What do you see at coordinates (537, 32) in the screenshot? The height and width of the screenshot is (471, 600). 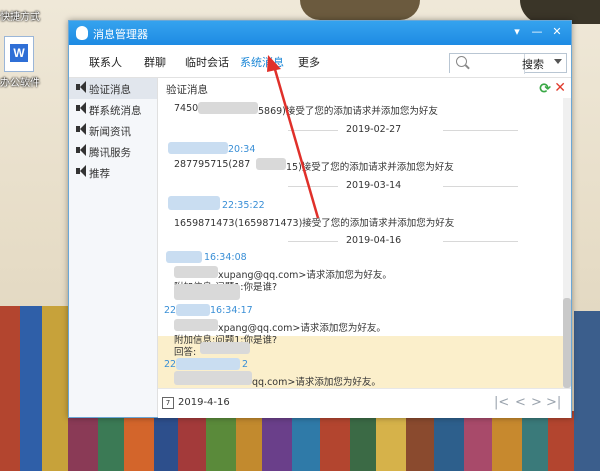 I see `minimize-button: —` at bounding box center [537, 32].